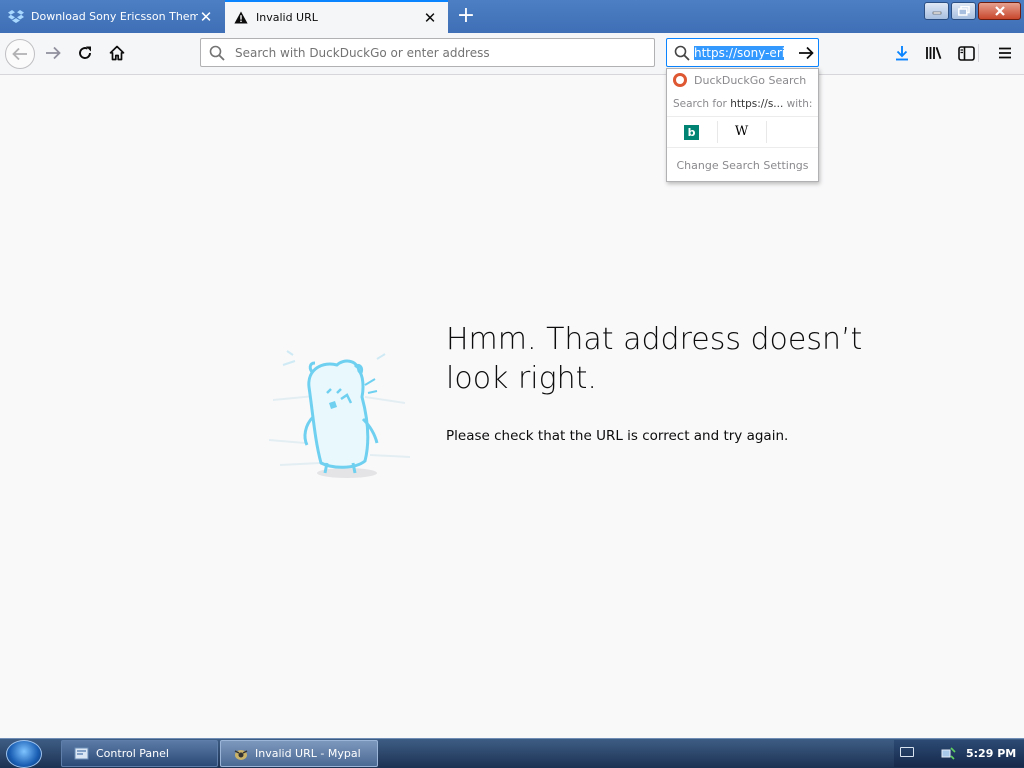 Image resolution: width=1024 pixels, height=768 pixels. I want to click on navigation-toolbar: https://sony-eric, so click(512, 54).